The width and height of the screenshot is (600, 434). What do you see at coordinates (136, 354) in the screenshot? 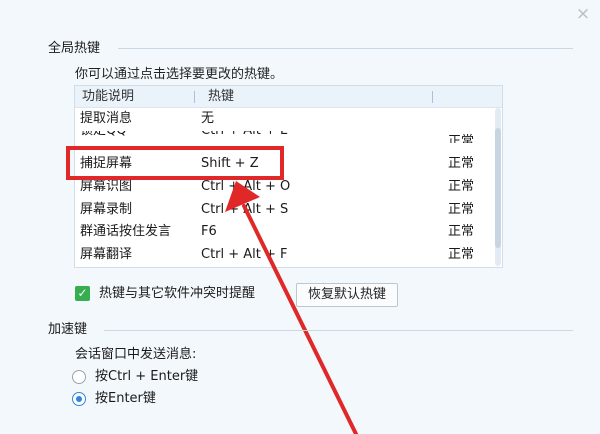
I see `send-message-label: 会话窗口中发送消息:` at bounding box center [136, 354].